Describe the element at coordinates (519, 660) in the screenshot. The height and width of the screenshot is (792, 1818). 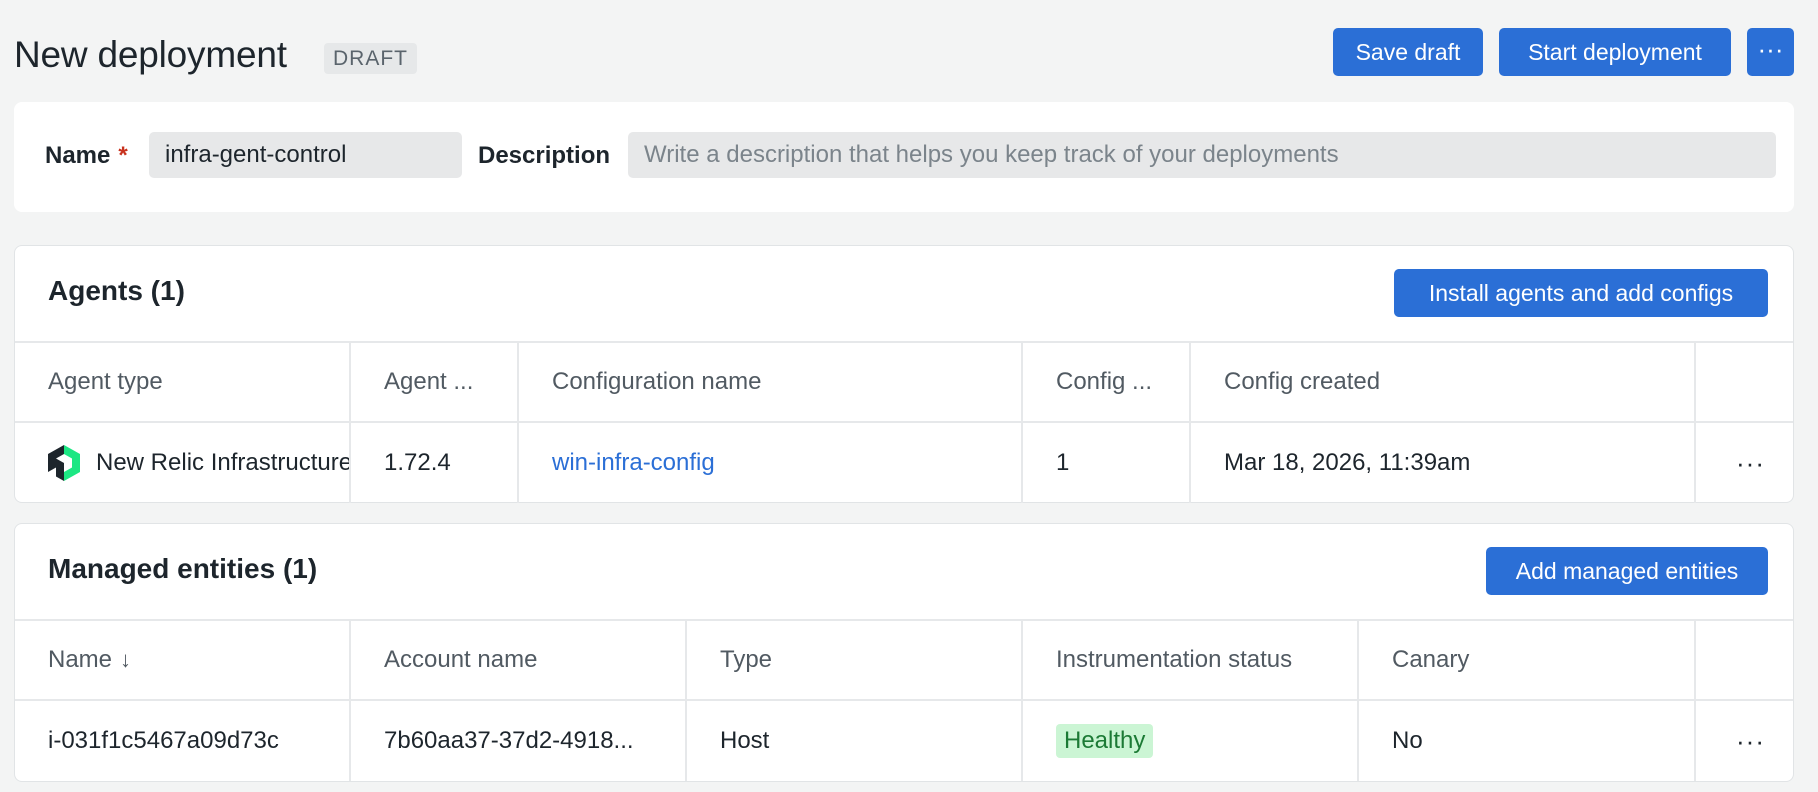
I see `column-account-name: Account name` at that location.